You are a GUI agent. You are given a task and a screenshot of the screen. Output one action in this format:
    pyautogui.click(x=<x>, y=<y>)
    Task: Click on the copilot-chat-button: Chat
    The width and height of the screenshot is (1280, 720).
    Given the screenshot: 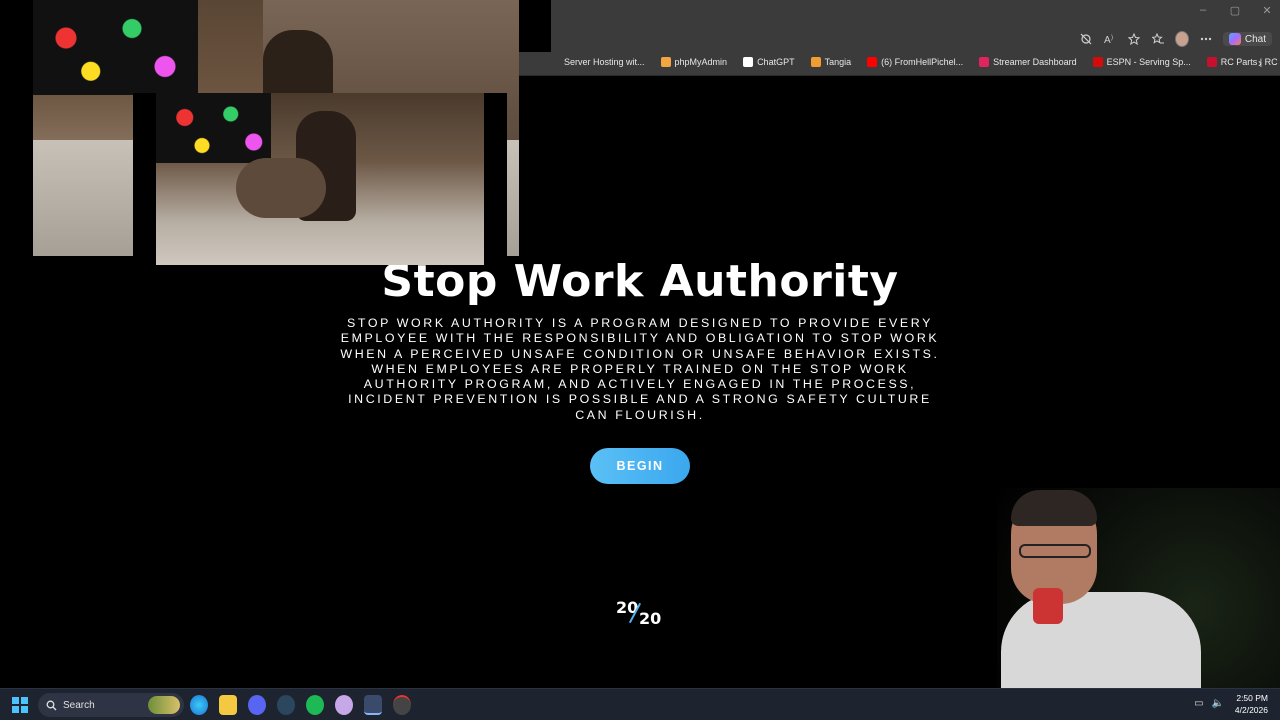 What is the action you would take?
    pyautogui.click(x=1247, y=39)
    